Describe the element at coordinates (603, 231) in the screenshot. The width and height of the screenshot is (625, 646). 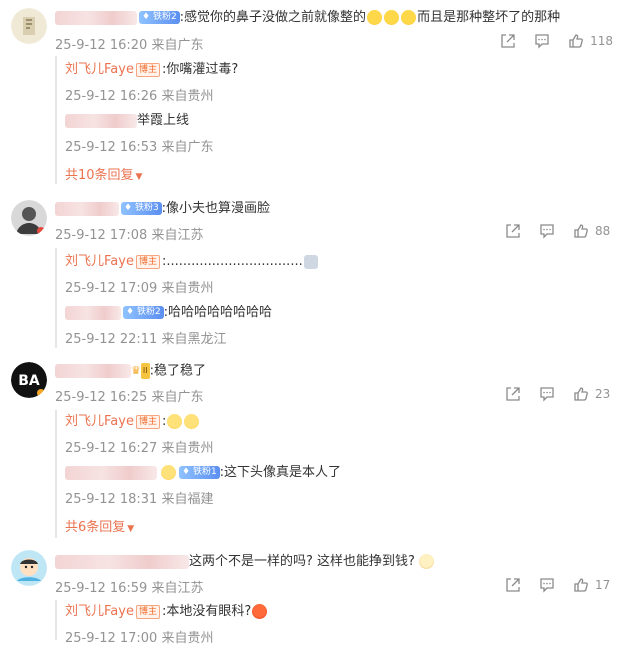
I see `like-count: 88` at that location.